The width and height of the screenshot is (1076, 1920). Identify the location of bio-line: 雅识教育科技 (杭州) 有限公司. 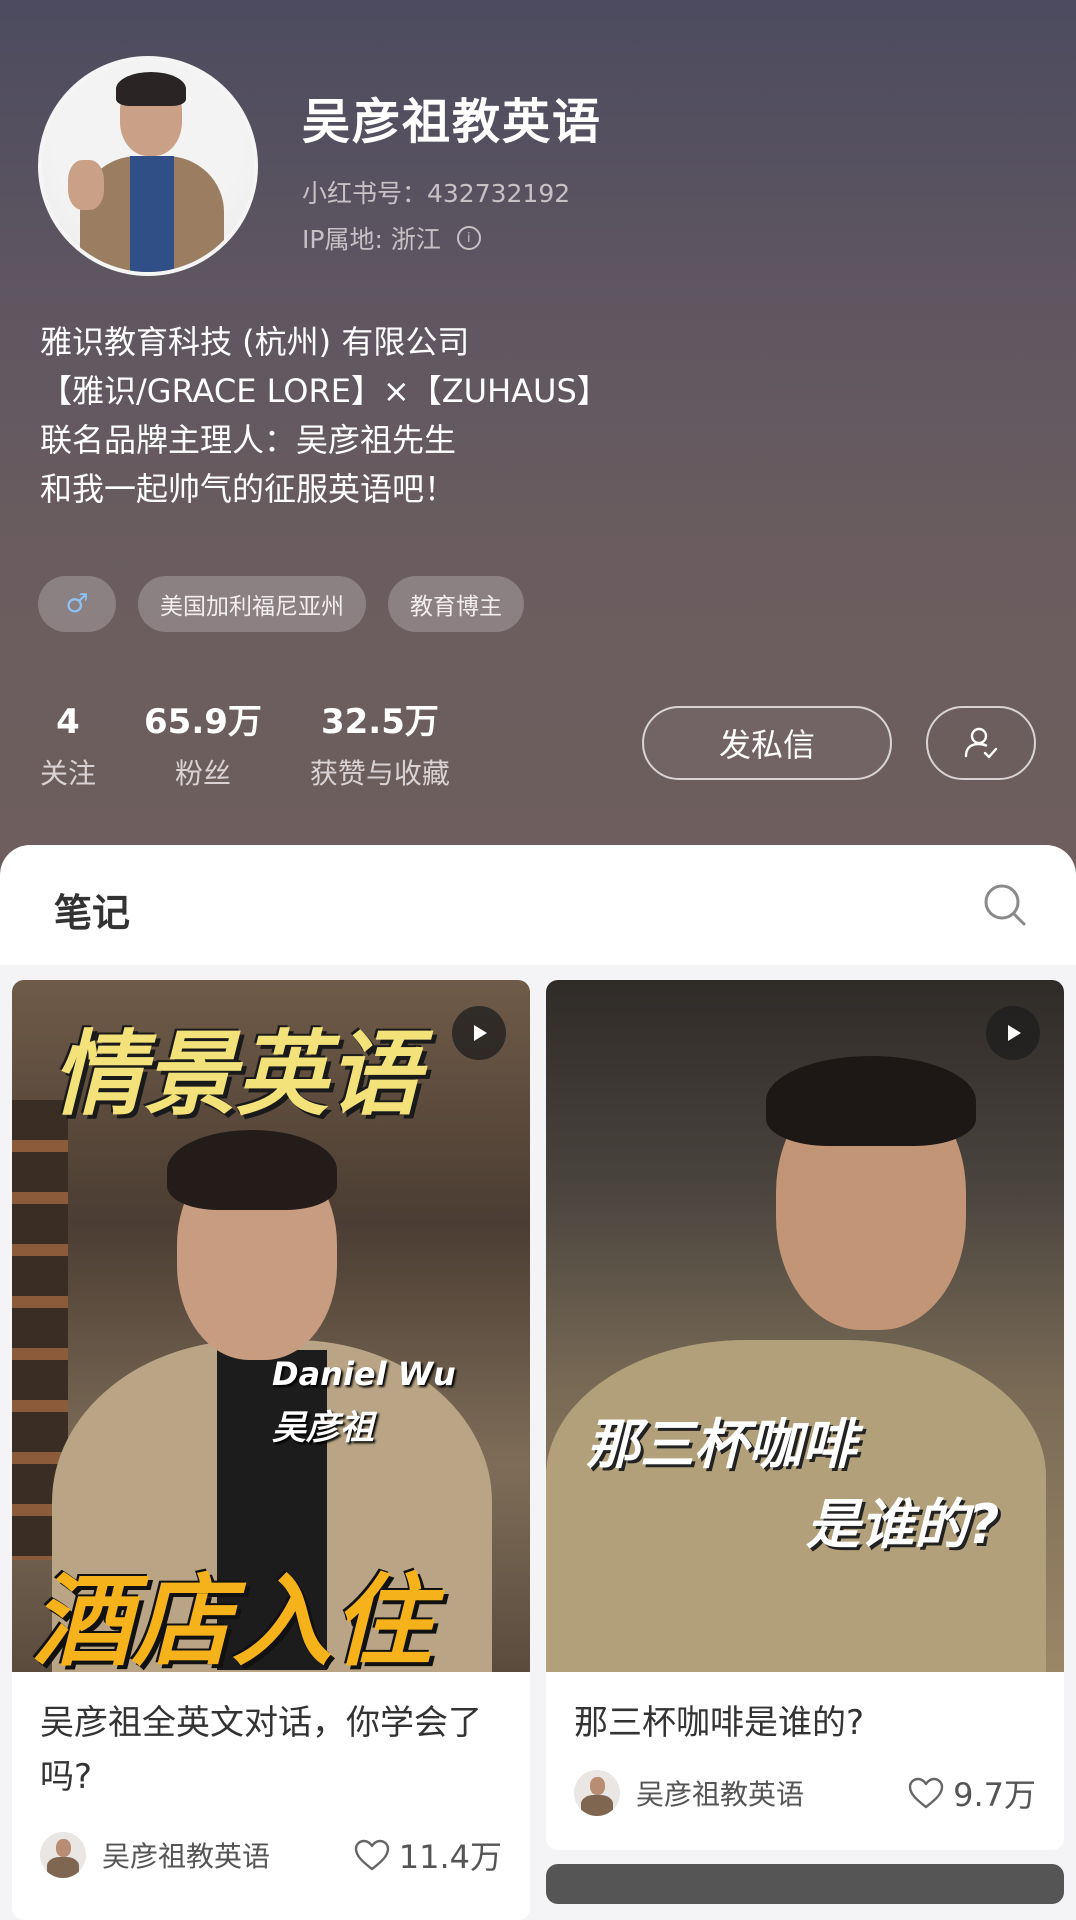
(255, 342).